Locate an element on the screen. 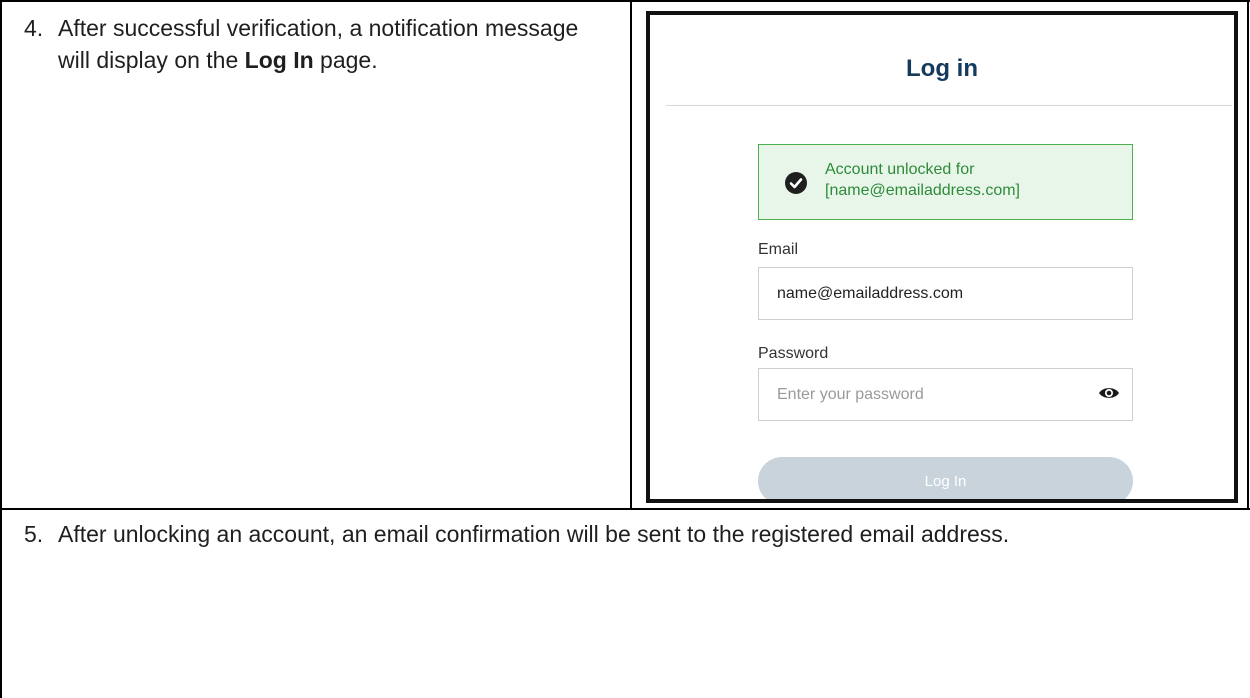 This screenshot has width=1250, height=698. email-field is located at coordinates (945, 293).